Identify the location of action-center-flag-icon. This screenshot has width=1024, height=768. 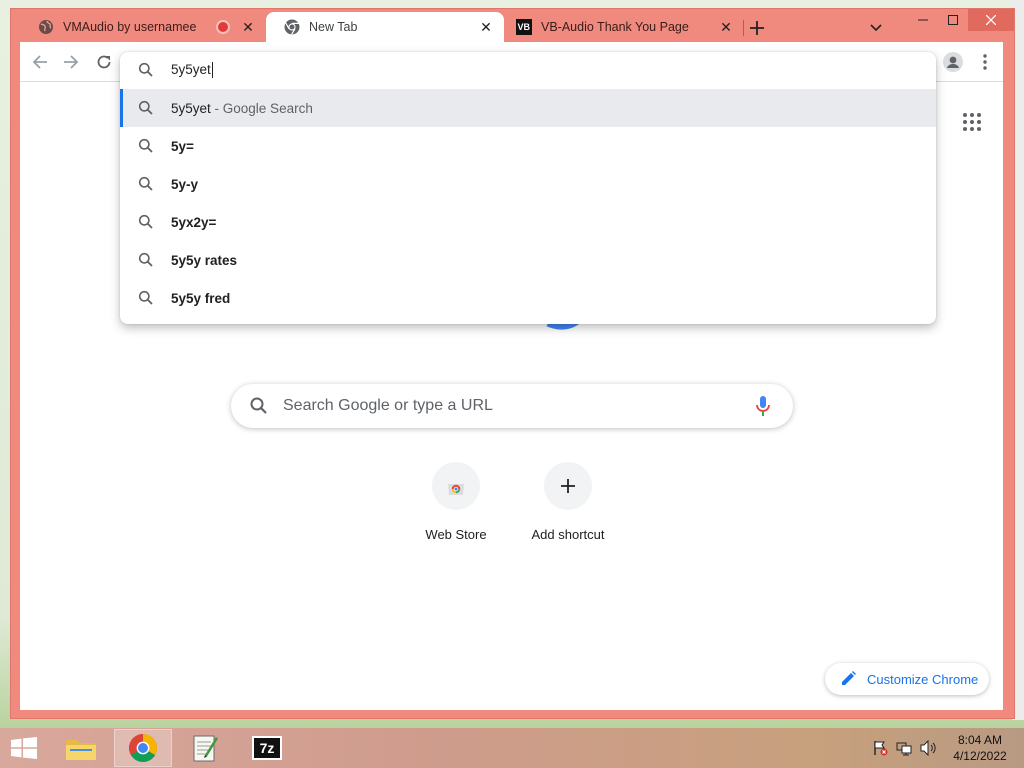
(880, 748).